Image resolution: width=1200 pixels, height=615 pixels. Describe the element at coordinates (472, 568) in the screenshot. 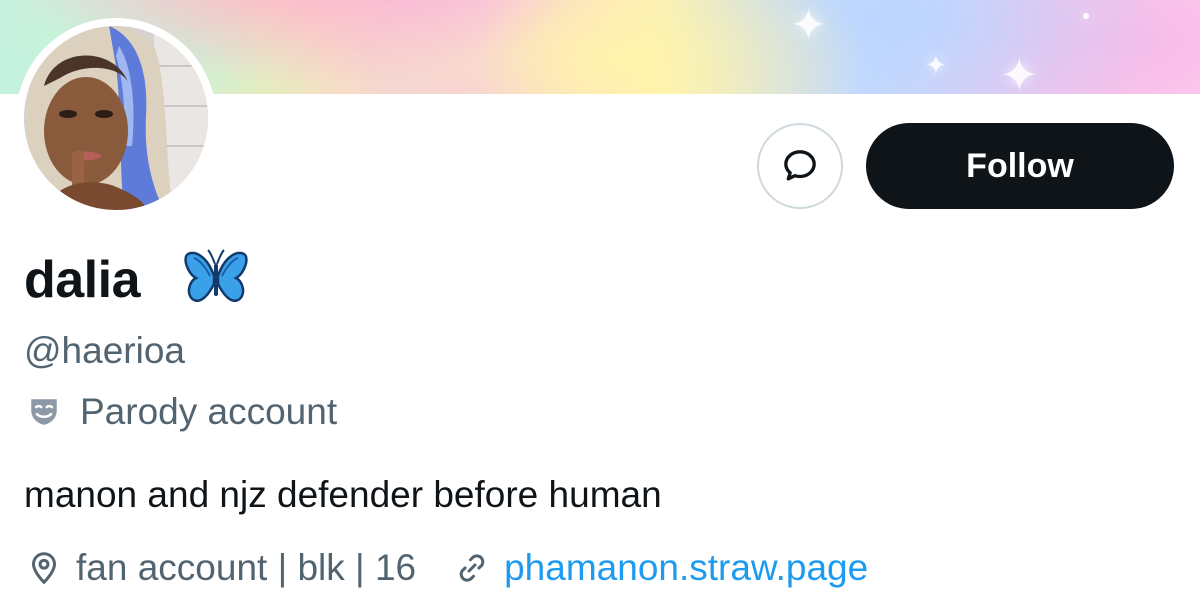

I see `link-icon` at that location.